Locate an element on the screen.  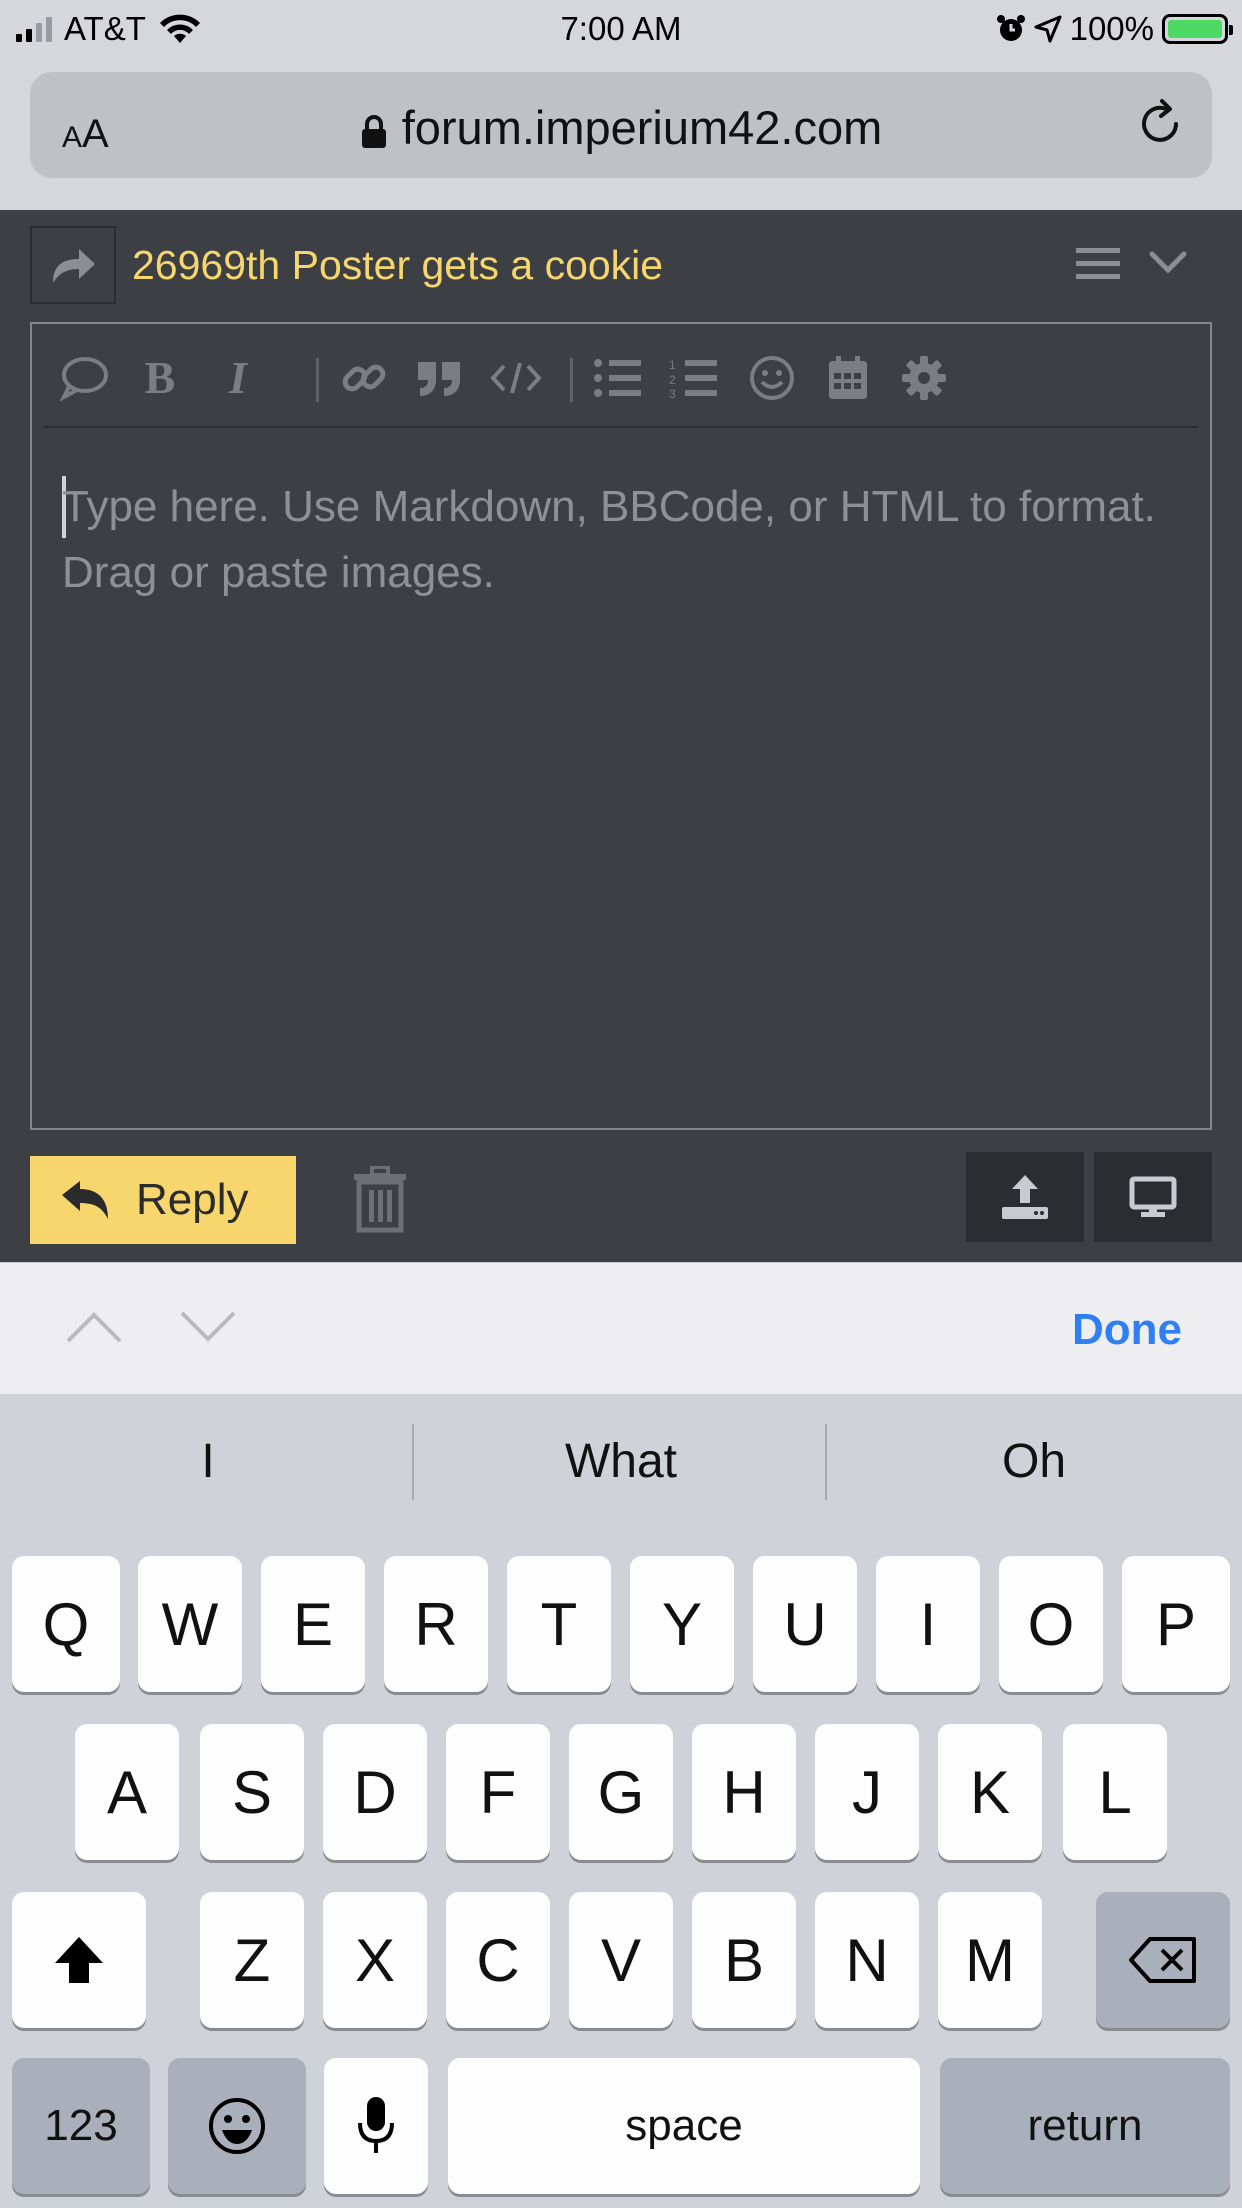
key: C is located at coordinates (498, 1960).